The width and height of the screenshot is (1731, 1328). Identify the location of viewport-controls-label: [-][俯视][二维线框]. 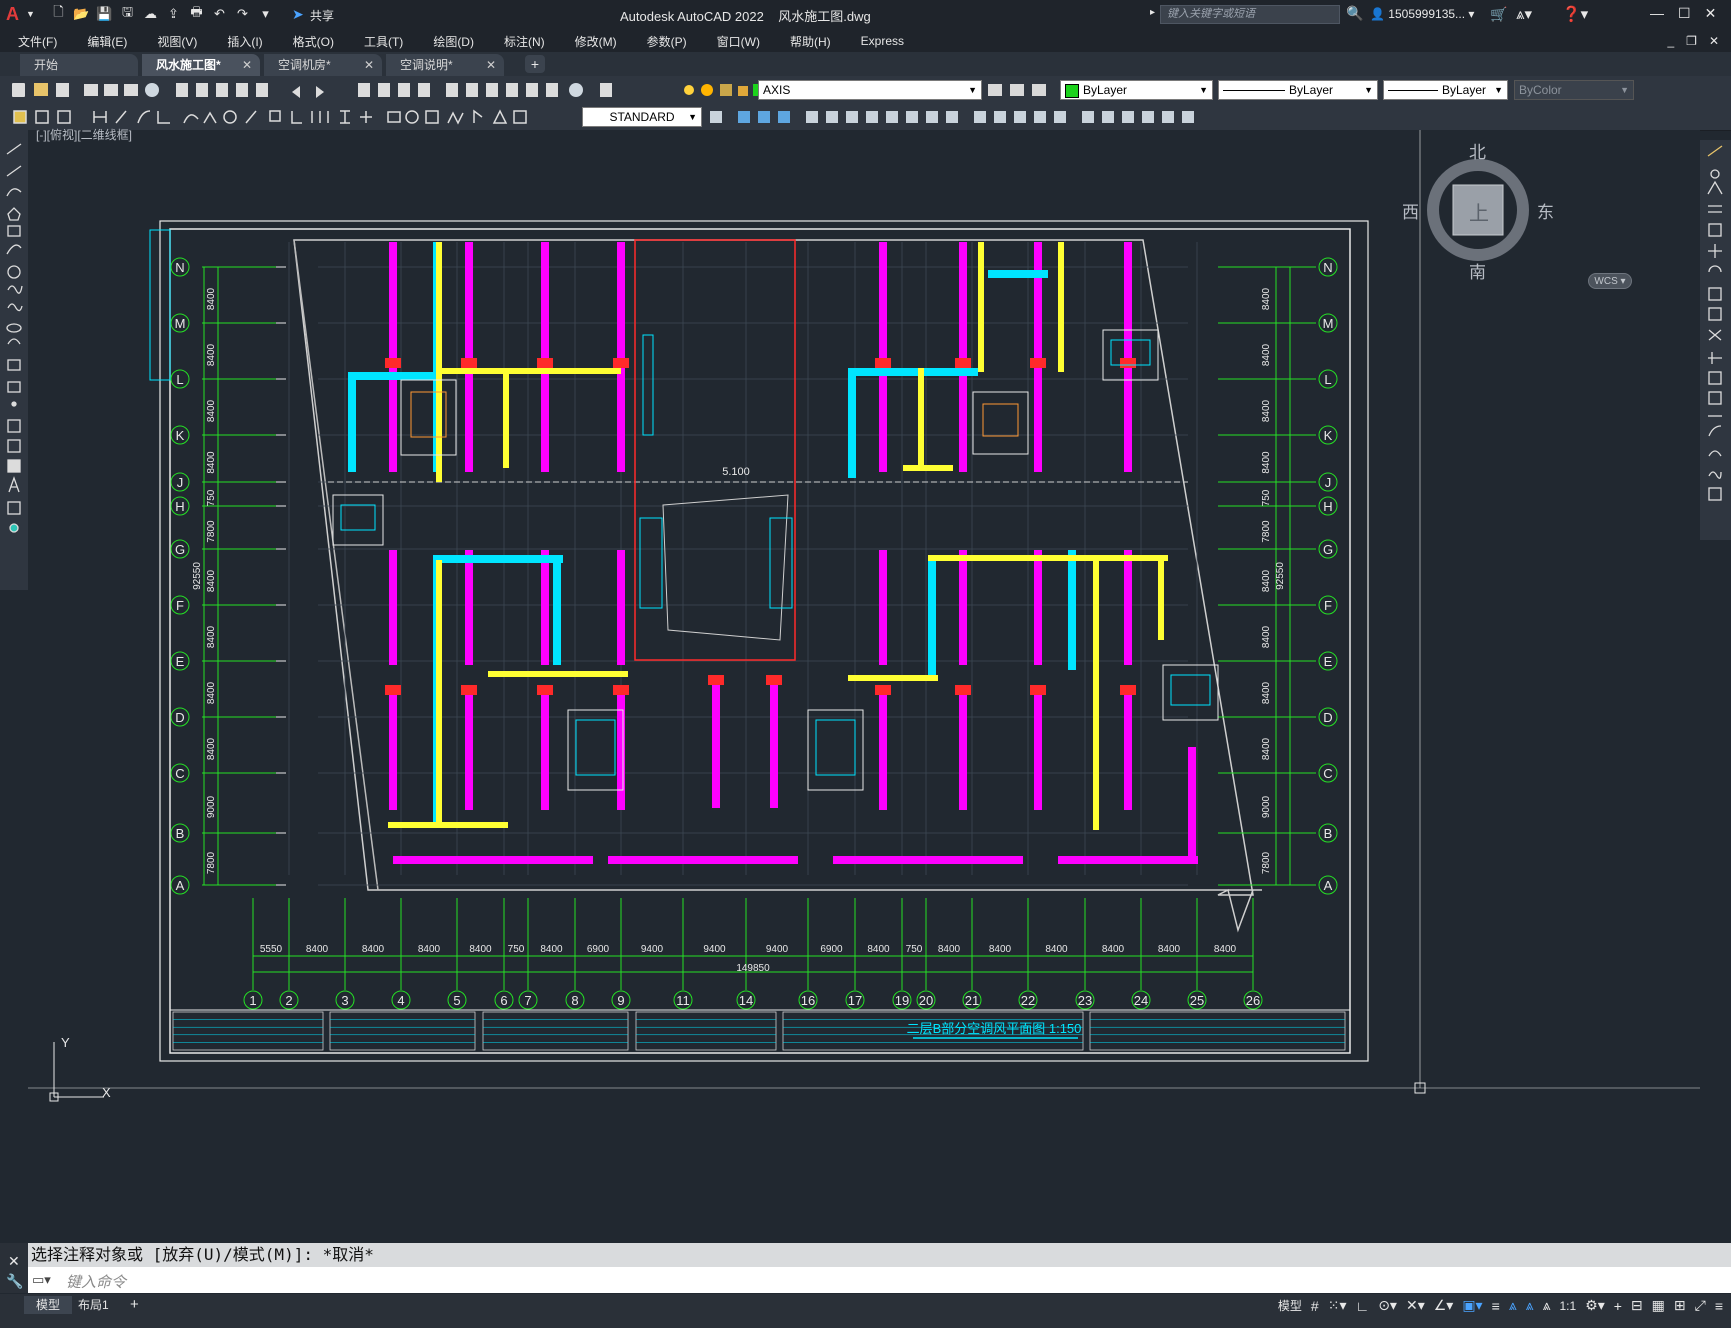
(84, 134).